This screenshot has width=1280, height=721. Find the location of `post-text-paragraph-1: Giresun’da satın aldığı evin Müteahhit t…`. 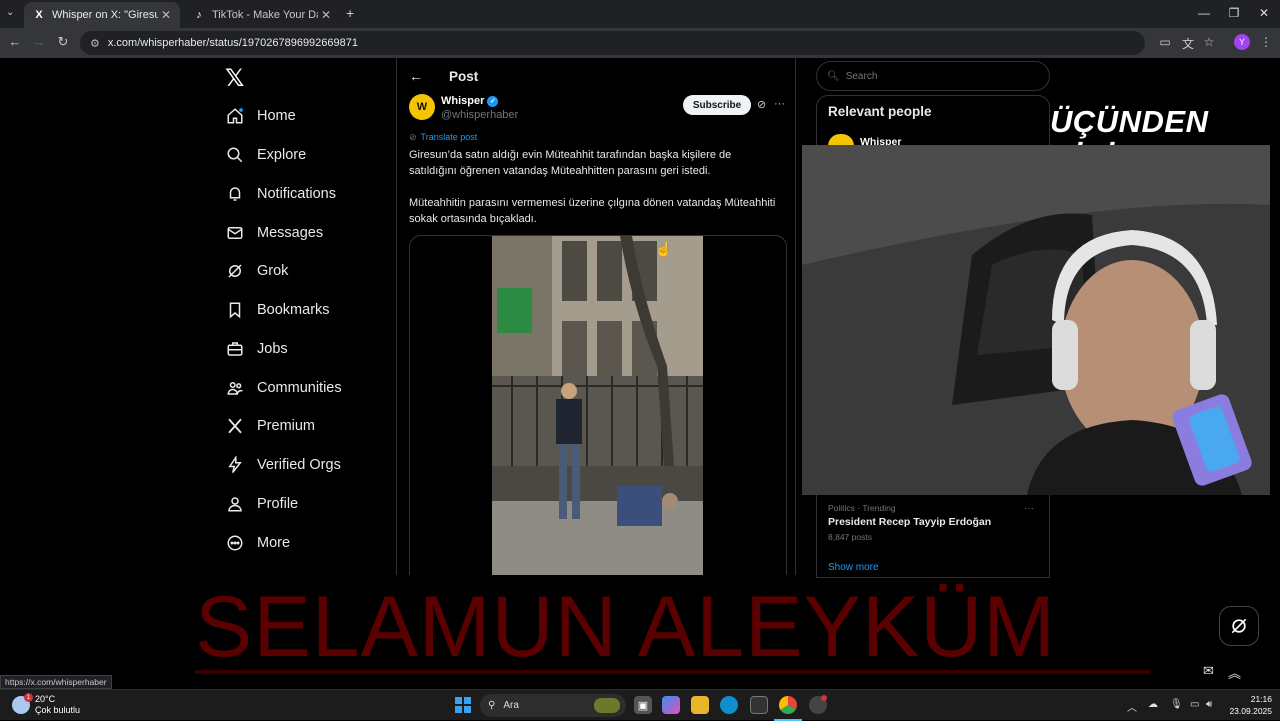

post-text-paragraph-1: Giresun’da satın aldığı evin Müteahhit t… is located at coordinates (570, 163).